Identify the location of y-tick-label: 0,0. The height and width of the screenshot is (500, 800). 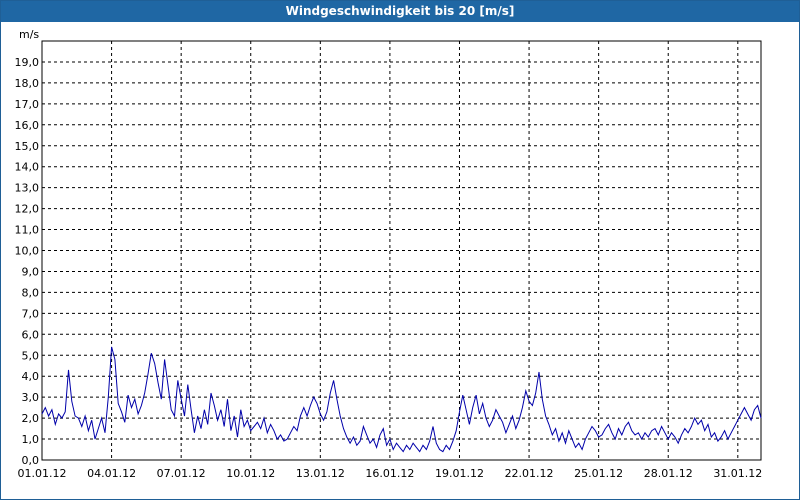
(31, 460).